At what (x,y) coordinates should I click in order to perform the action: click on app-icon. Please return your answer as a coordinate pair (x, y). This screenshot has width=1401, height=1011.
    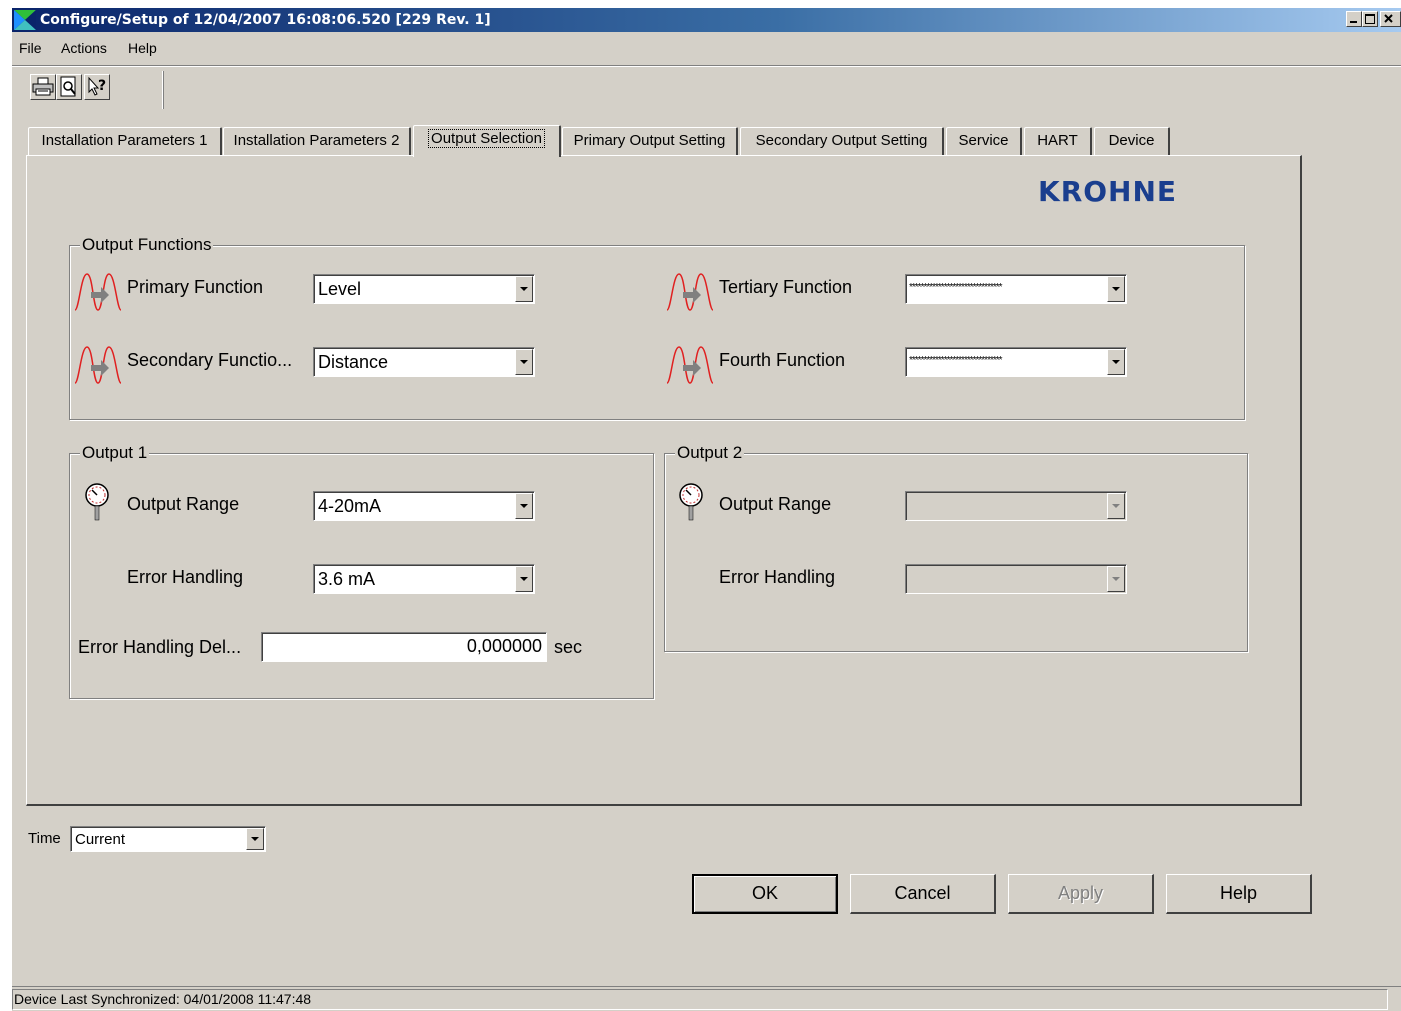
    Looking at the image, I should click on (25, 20).